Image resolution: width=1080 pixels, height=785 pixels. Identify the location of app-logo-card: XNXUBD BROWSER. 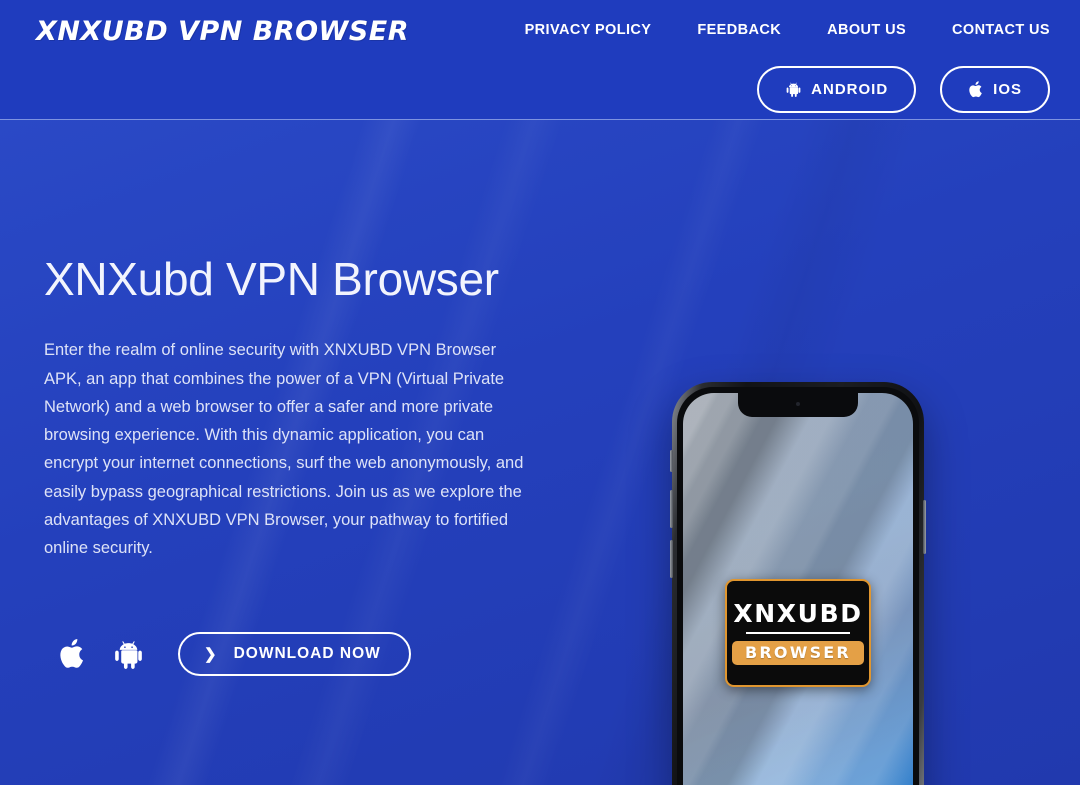
(798, 633).